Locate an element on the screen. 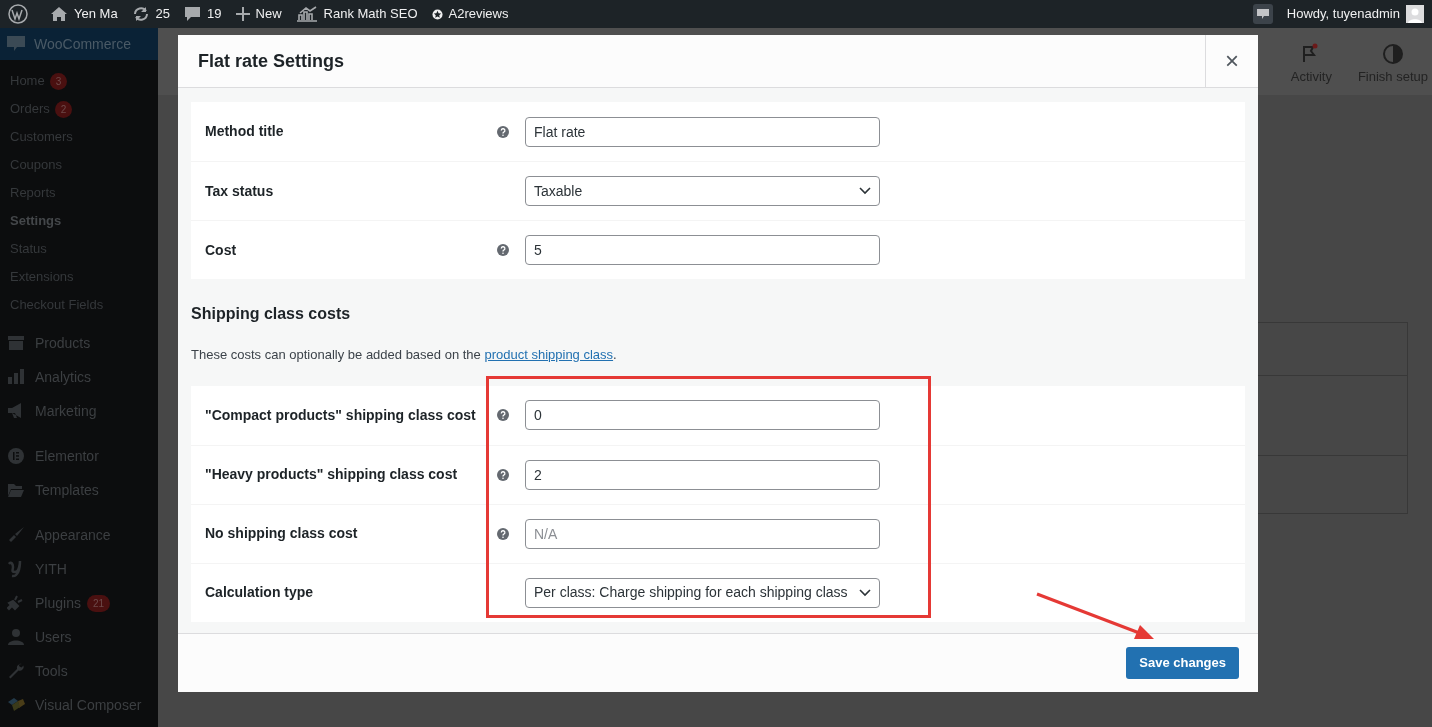 The width and height of the screenshot is (1432, 727). dialog-title: Flat rate Settings is located at coordinates (271, 61).